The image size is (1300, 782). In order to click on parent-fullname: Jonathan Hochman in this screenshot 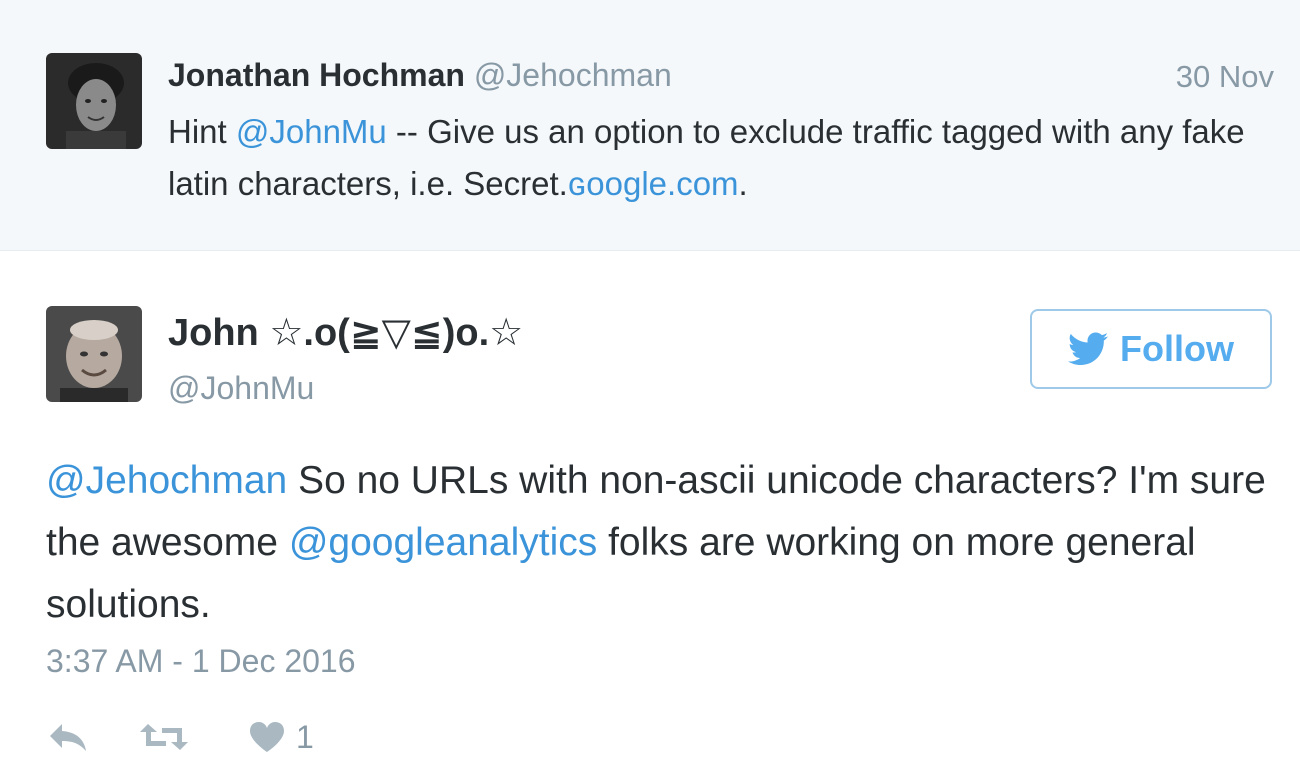, I will do `click(316, 75)`.